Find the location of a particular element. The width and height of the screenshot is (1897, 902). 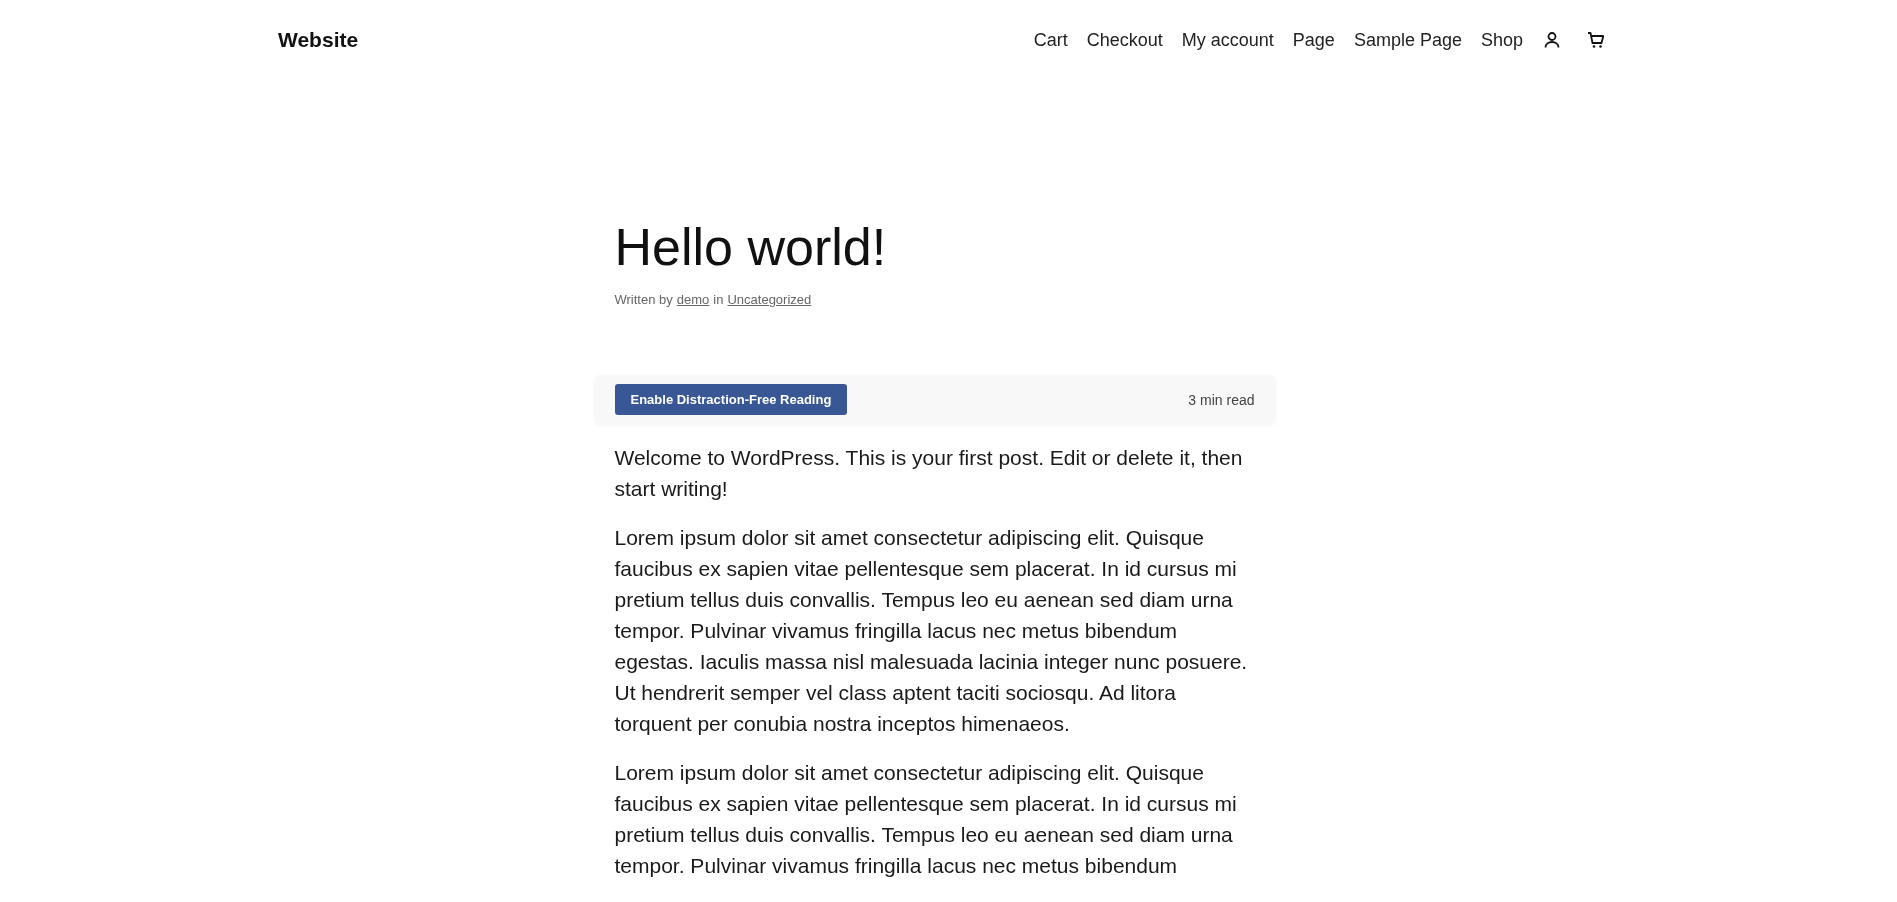

distraction-free-button: Enable Distraction-Free Reading is located at coordinates (731, 400).